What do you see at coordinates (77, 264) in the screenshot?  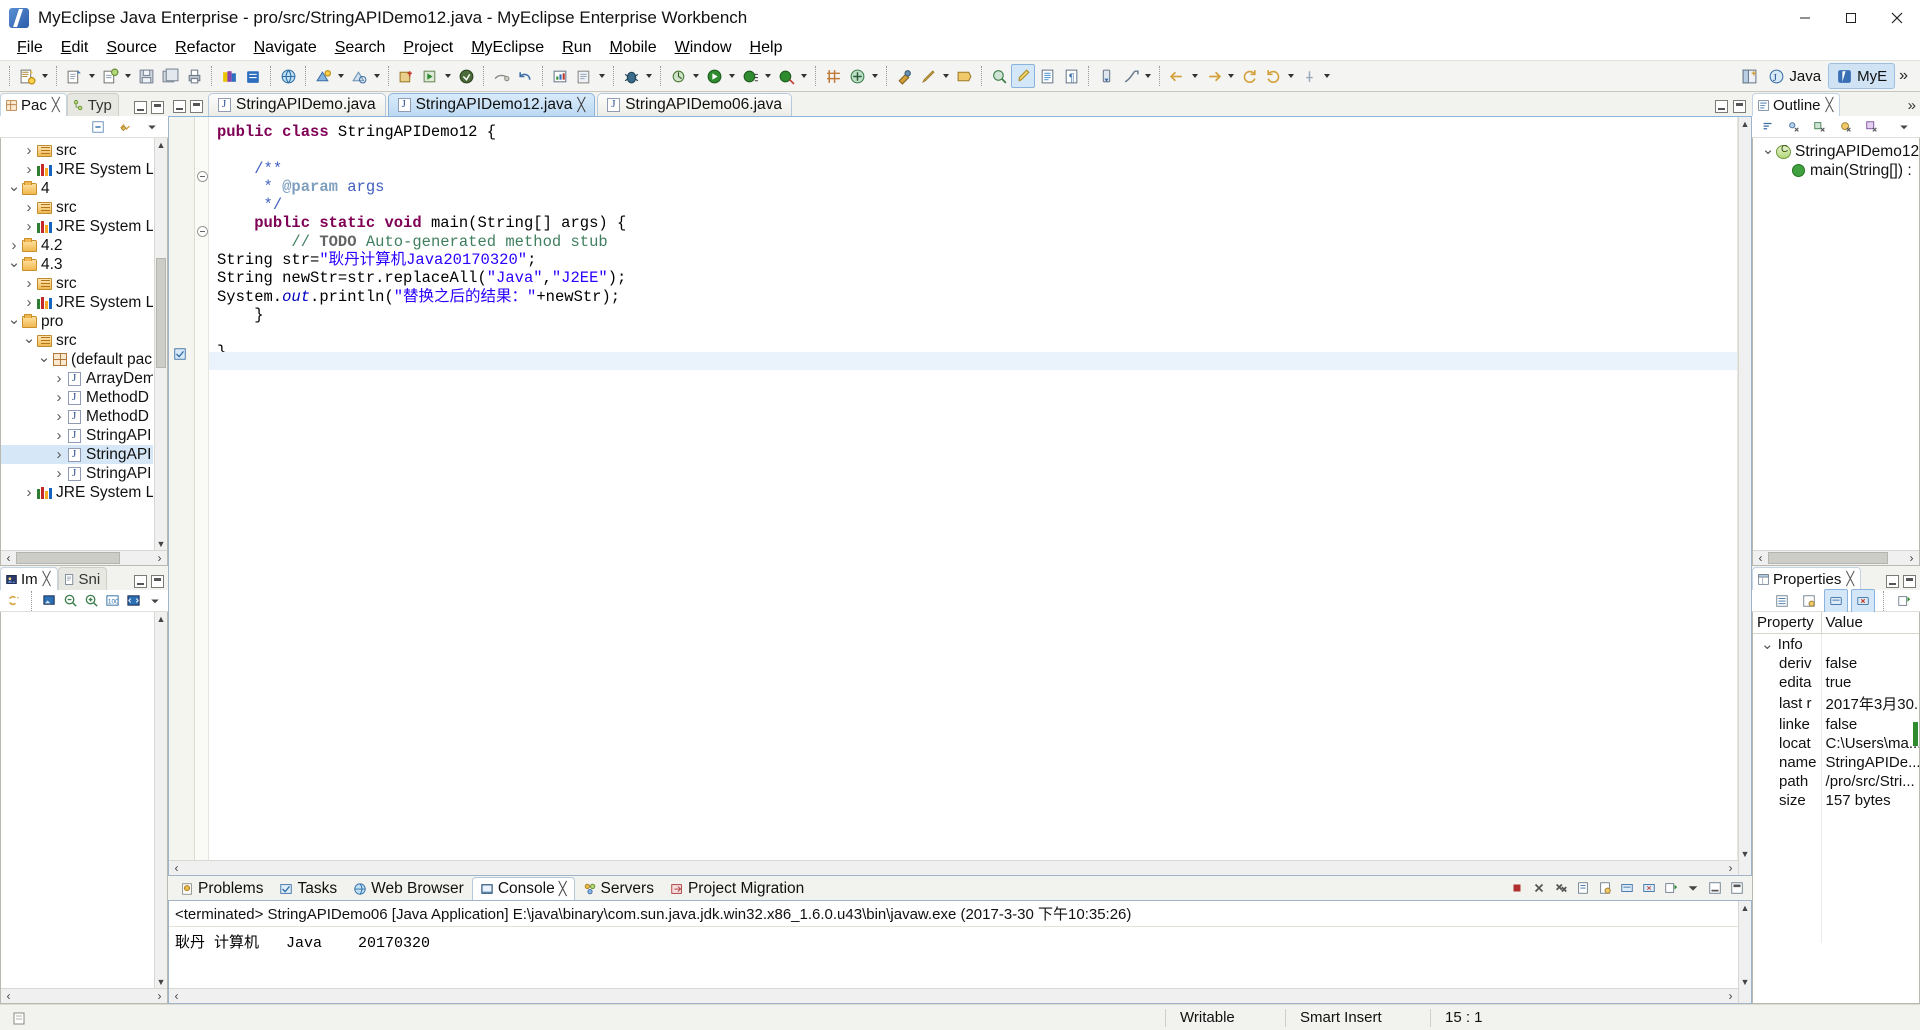 I see `tree-item: 4.3` at bounding box center [77, 264].